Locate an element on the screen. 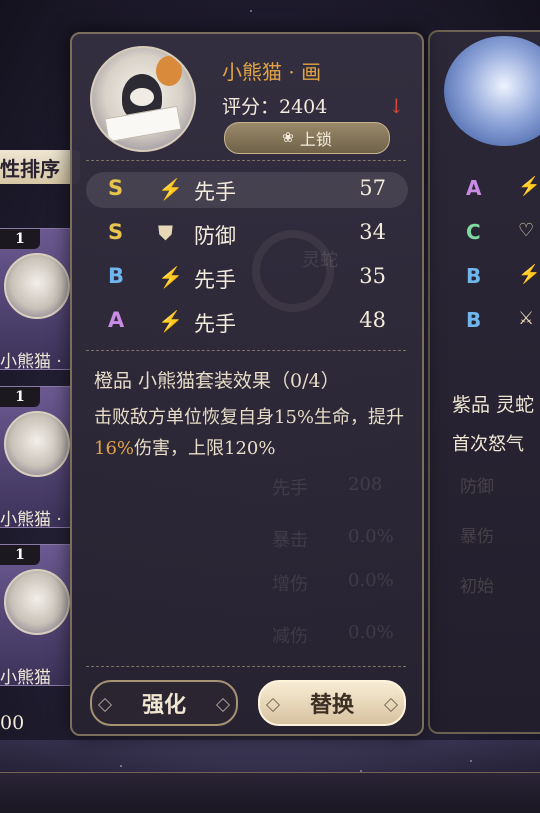 The height and width of the screenshot is (813, 540). red-panda-face is located at coordinates (142, 97).